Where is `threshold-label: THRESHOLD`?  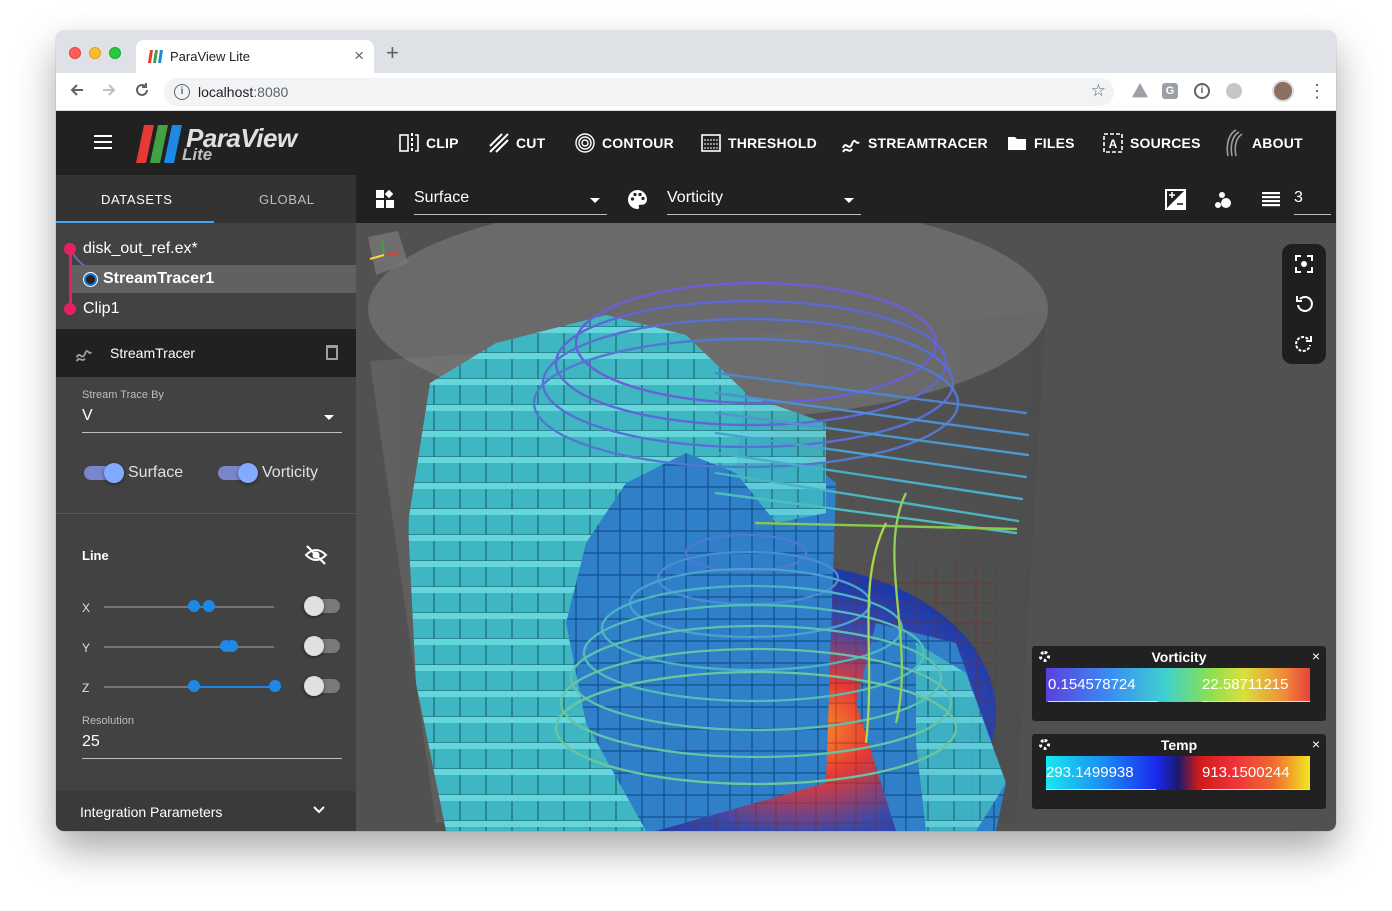
threshold-label: THRESHOLD is located at coordinates (772, 143).